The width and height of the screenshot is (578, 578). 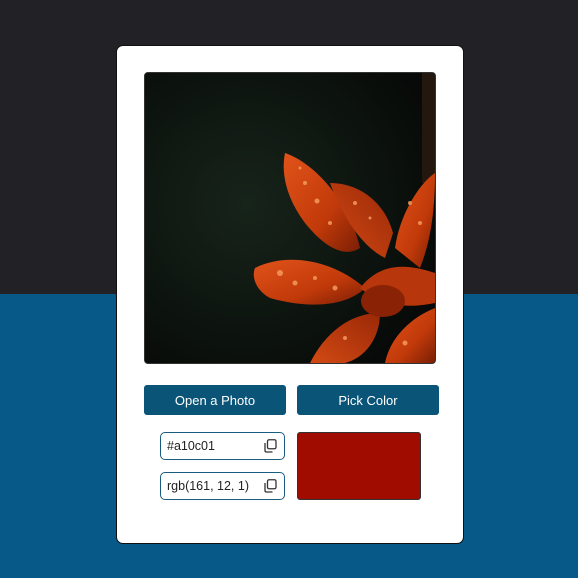 I want to click on rgb-field, so click(x=222, y=486).